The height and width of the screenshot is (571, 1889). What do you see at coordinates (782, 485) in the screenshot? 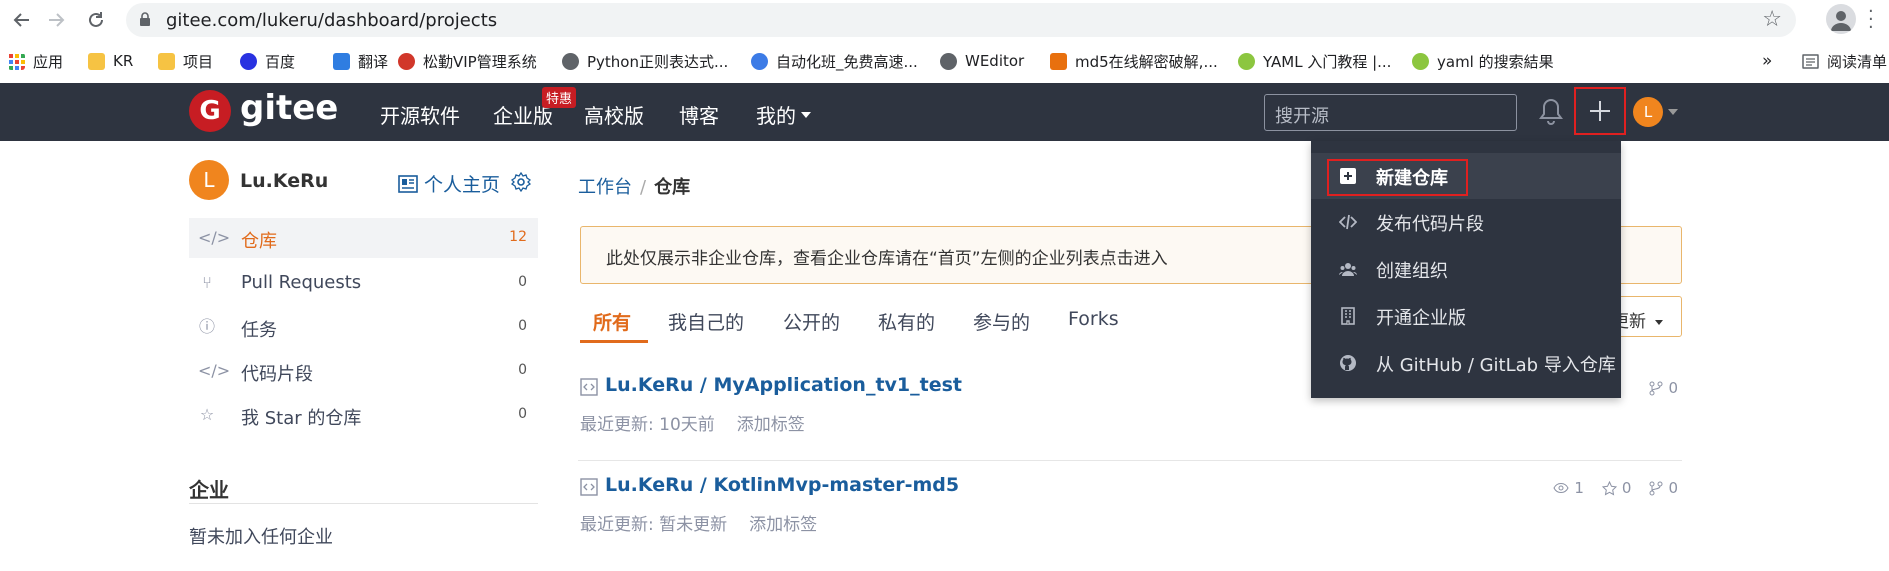
I see `repo-link: Lu.KeRu / KotlinMvp-master-md5` at bounding box center [782, 485].